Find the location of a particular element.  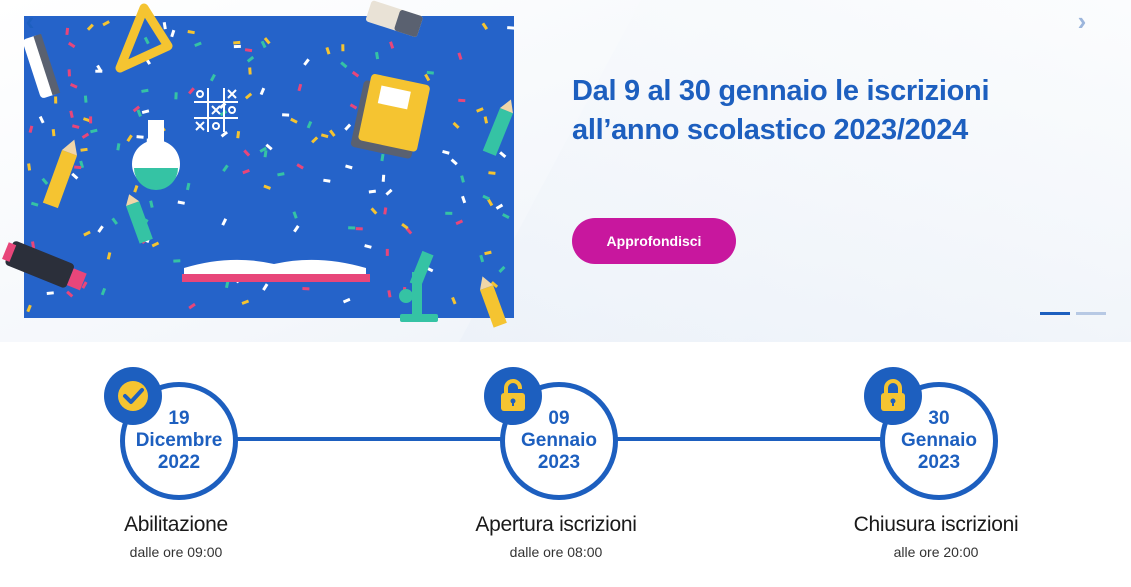

date-month: Dicembre is located at coordinates (179, 440).